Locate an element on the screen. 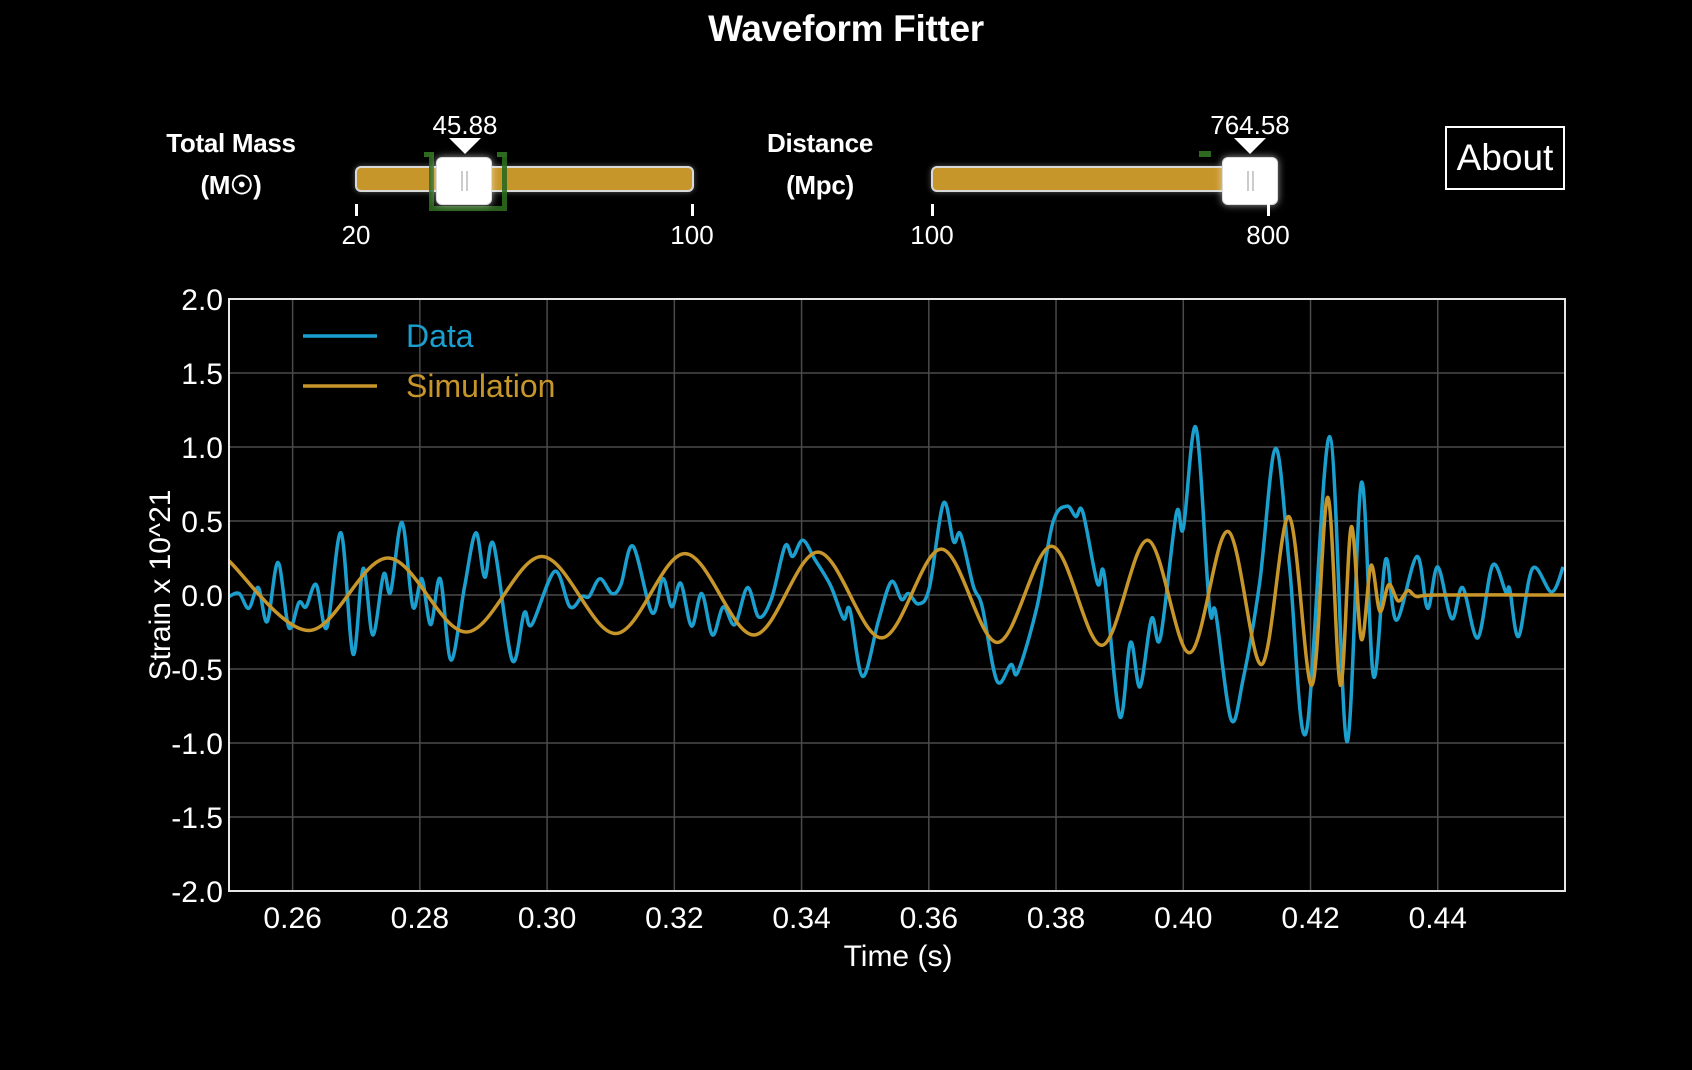  legend-label-simulation: Simulation is located at coordinates (480, 386).